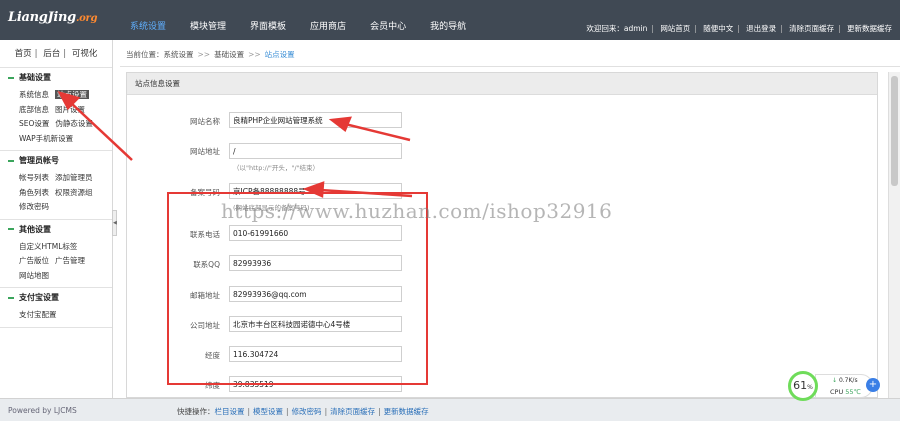 This screenshot has width=900, height=421. What do you see at coordinates (811, 28) in the screenshot?
I see `link-clear-page-cache: 清除页面缓存` at bounding box center [811, 28].